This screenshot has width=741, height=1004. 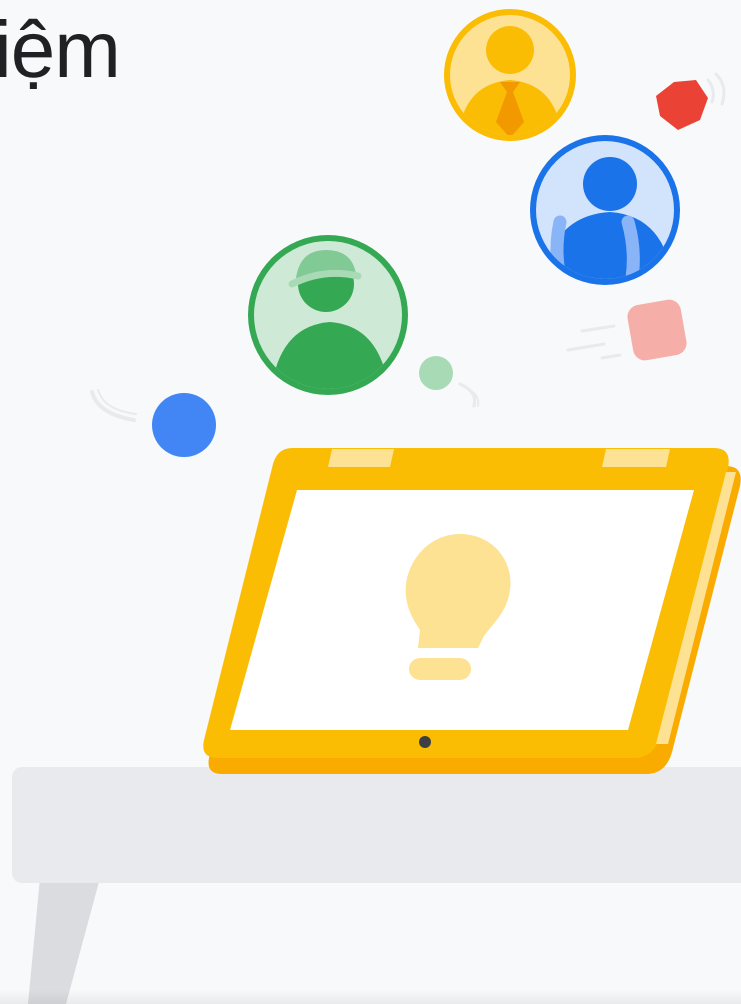 I want to click on avatar-worker-green, so click(x=328, y=315).